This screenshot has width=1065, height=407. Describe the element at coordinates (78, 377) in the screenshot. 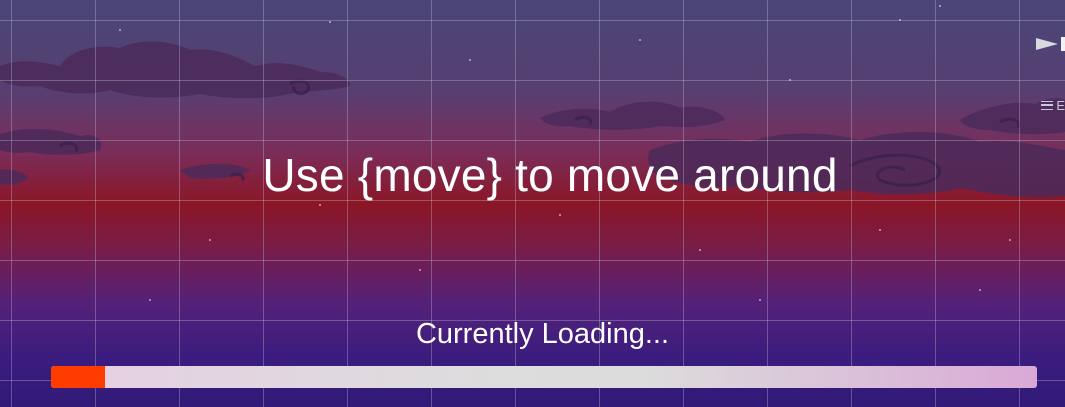

I see `loading-progress-fill` at that location.